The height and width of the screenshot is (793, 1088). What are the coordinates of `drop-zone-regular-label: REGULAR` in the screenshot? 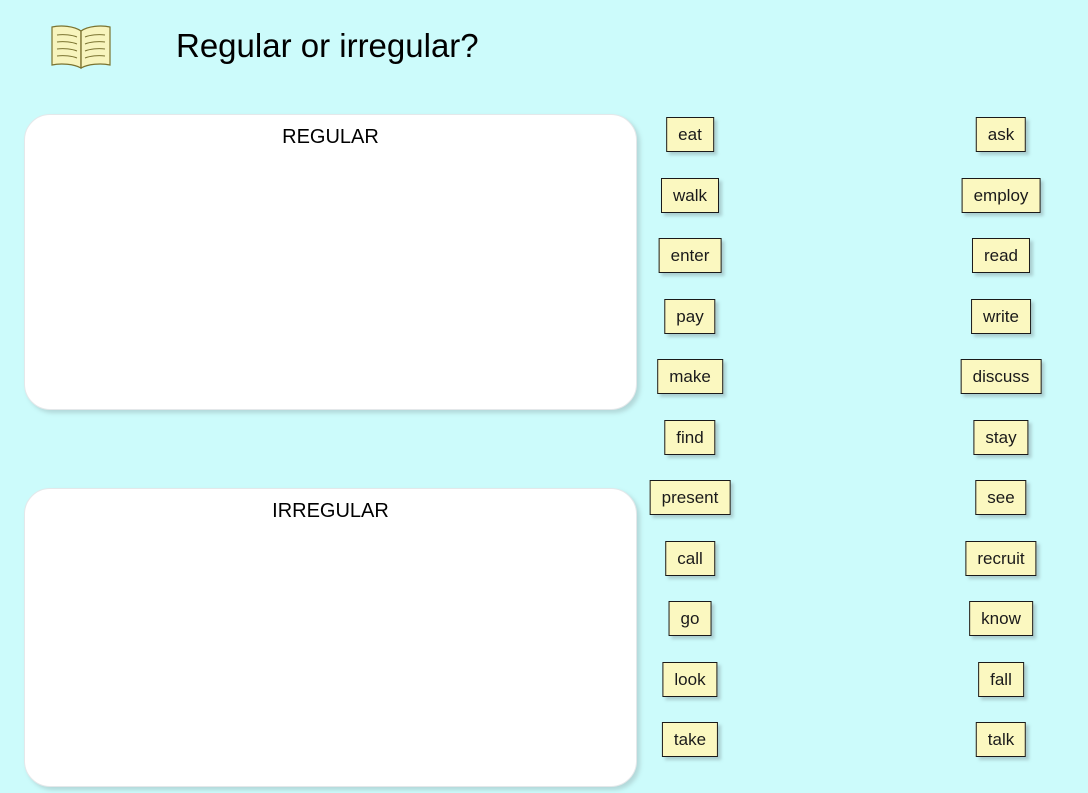 It's located at (330, 137).